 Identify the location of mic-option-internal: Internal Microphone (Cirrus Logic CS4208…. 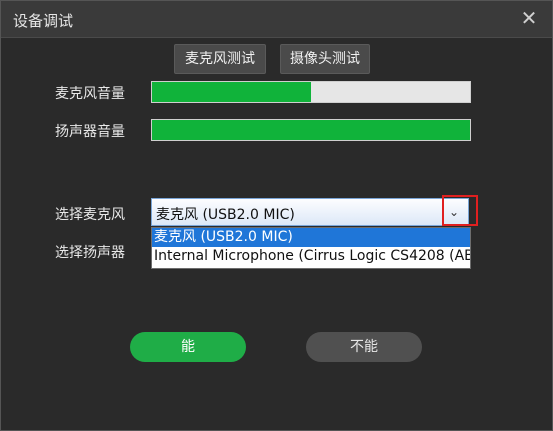
(311, 256).